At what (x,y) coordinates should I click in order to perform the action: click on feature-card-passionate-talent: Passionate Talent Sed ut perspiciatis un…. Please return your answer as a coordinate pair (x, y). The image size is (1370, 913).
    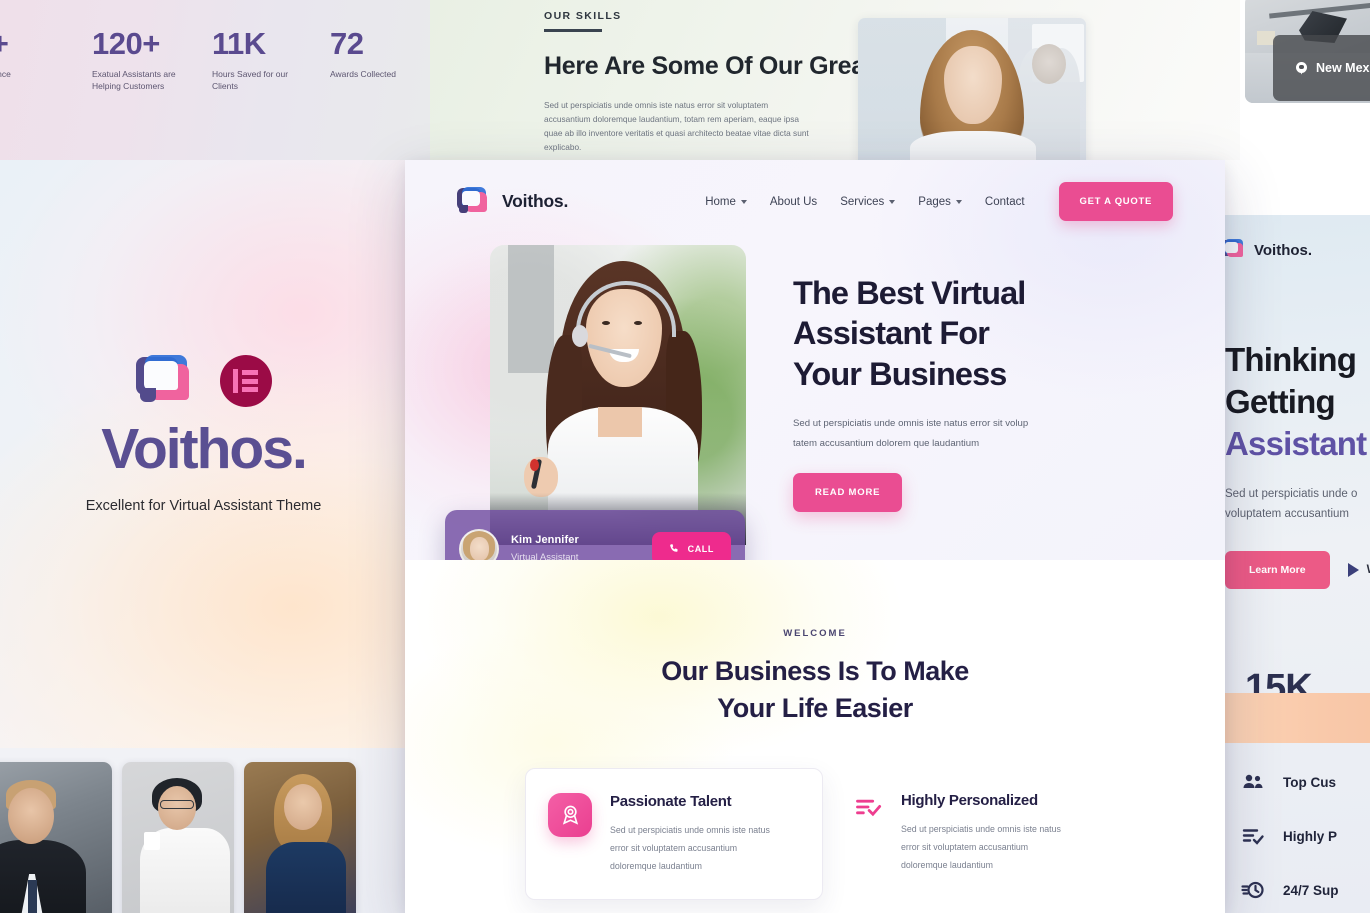
    Looking at the image, I should click on (674, 833).